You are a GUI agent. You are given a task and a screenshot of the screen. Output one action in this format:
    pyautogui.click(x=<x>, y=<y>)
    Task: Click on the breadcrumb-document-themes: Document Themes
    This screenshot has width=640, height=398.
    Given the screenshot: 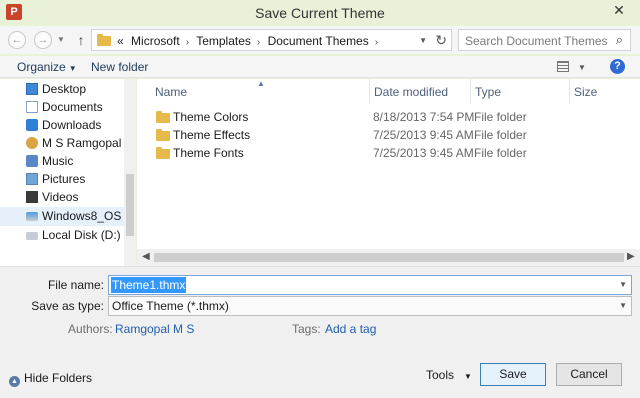 What is the action you would take?
    pyautogui.click(x=318, y=41)
    